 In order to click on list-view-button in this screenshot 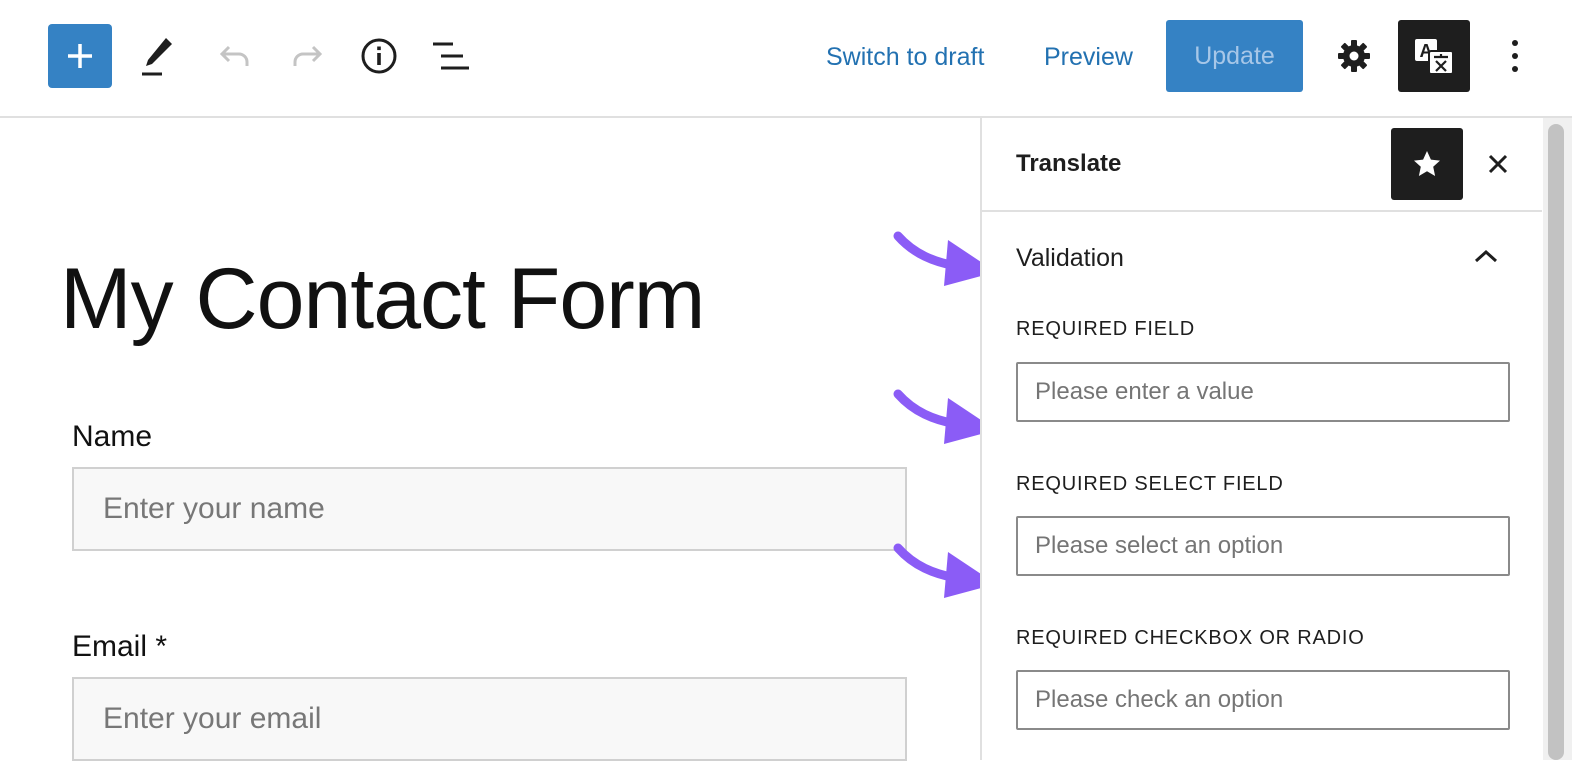, I will do `click(451, 56)`.